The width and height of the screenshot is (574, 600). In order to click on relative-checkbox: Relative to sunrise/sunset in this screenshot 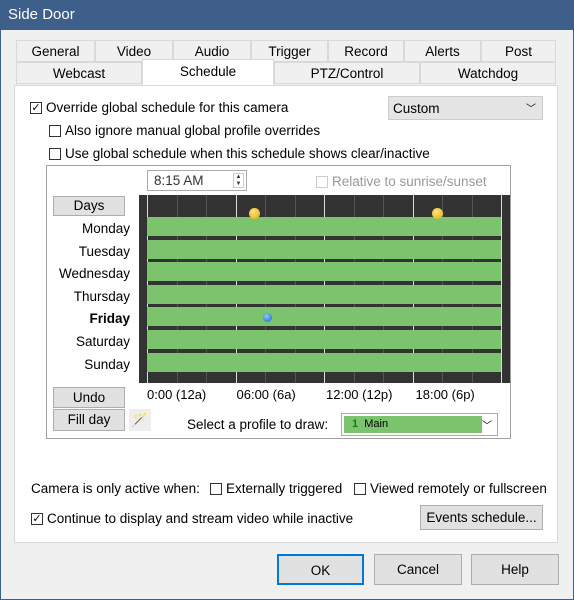, I will do `click(401, 181)`.